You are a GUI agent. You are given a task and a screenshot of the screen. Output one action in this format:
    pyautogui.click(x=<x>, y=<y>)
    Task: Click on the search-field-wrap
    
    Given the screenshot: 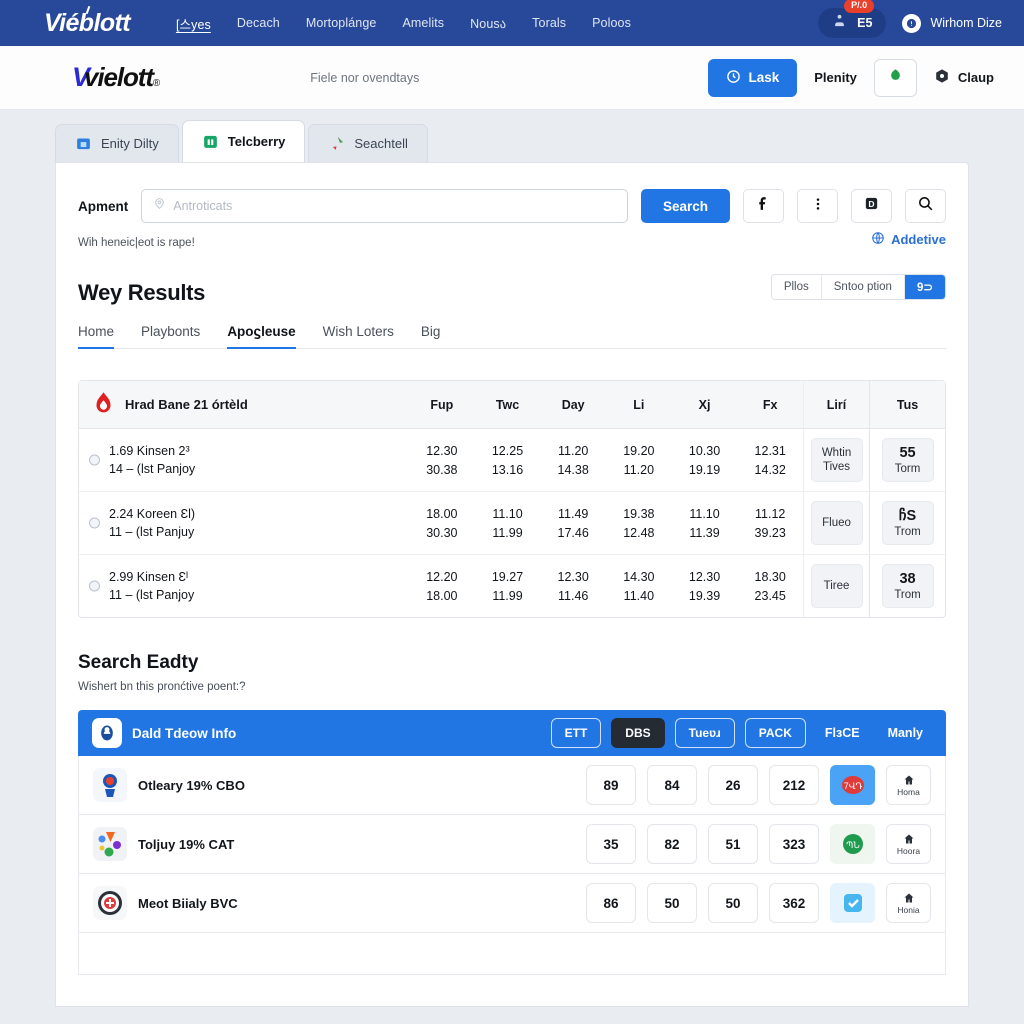 What is the action you would take?
    pyautogui.click(x=384, y=206)
    